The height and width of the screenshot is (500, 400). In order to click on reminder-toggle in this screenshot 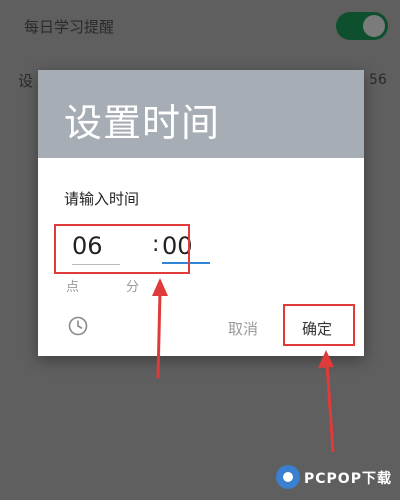, I will do `click(362, 26)`.